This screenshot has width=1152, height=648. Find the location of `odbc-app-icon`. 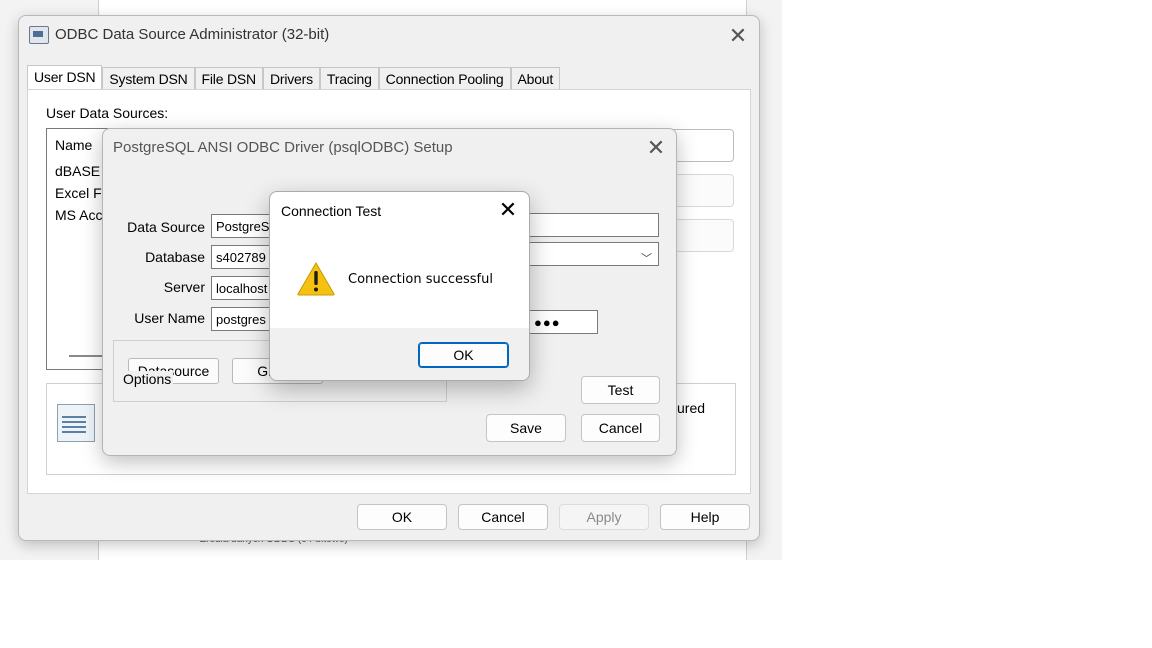

odbc-app-icon is located at coordinates (39, 35).